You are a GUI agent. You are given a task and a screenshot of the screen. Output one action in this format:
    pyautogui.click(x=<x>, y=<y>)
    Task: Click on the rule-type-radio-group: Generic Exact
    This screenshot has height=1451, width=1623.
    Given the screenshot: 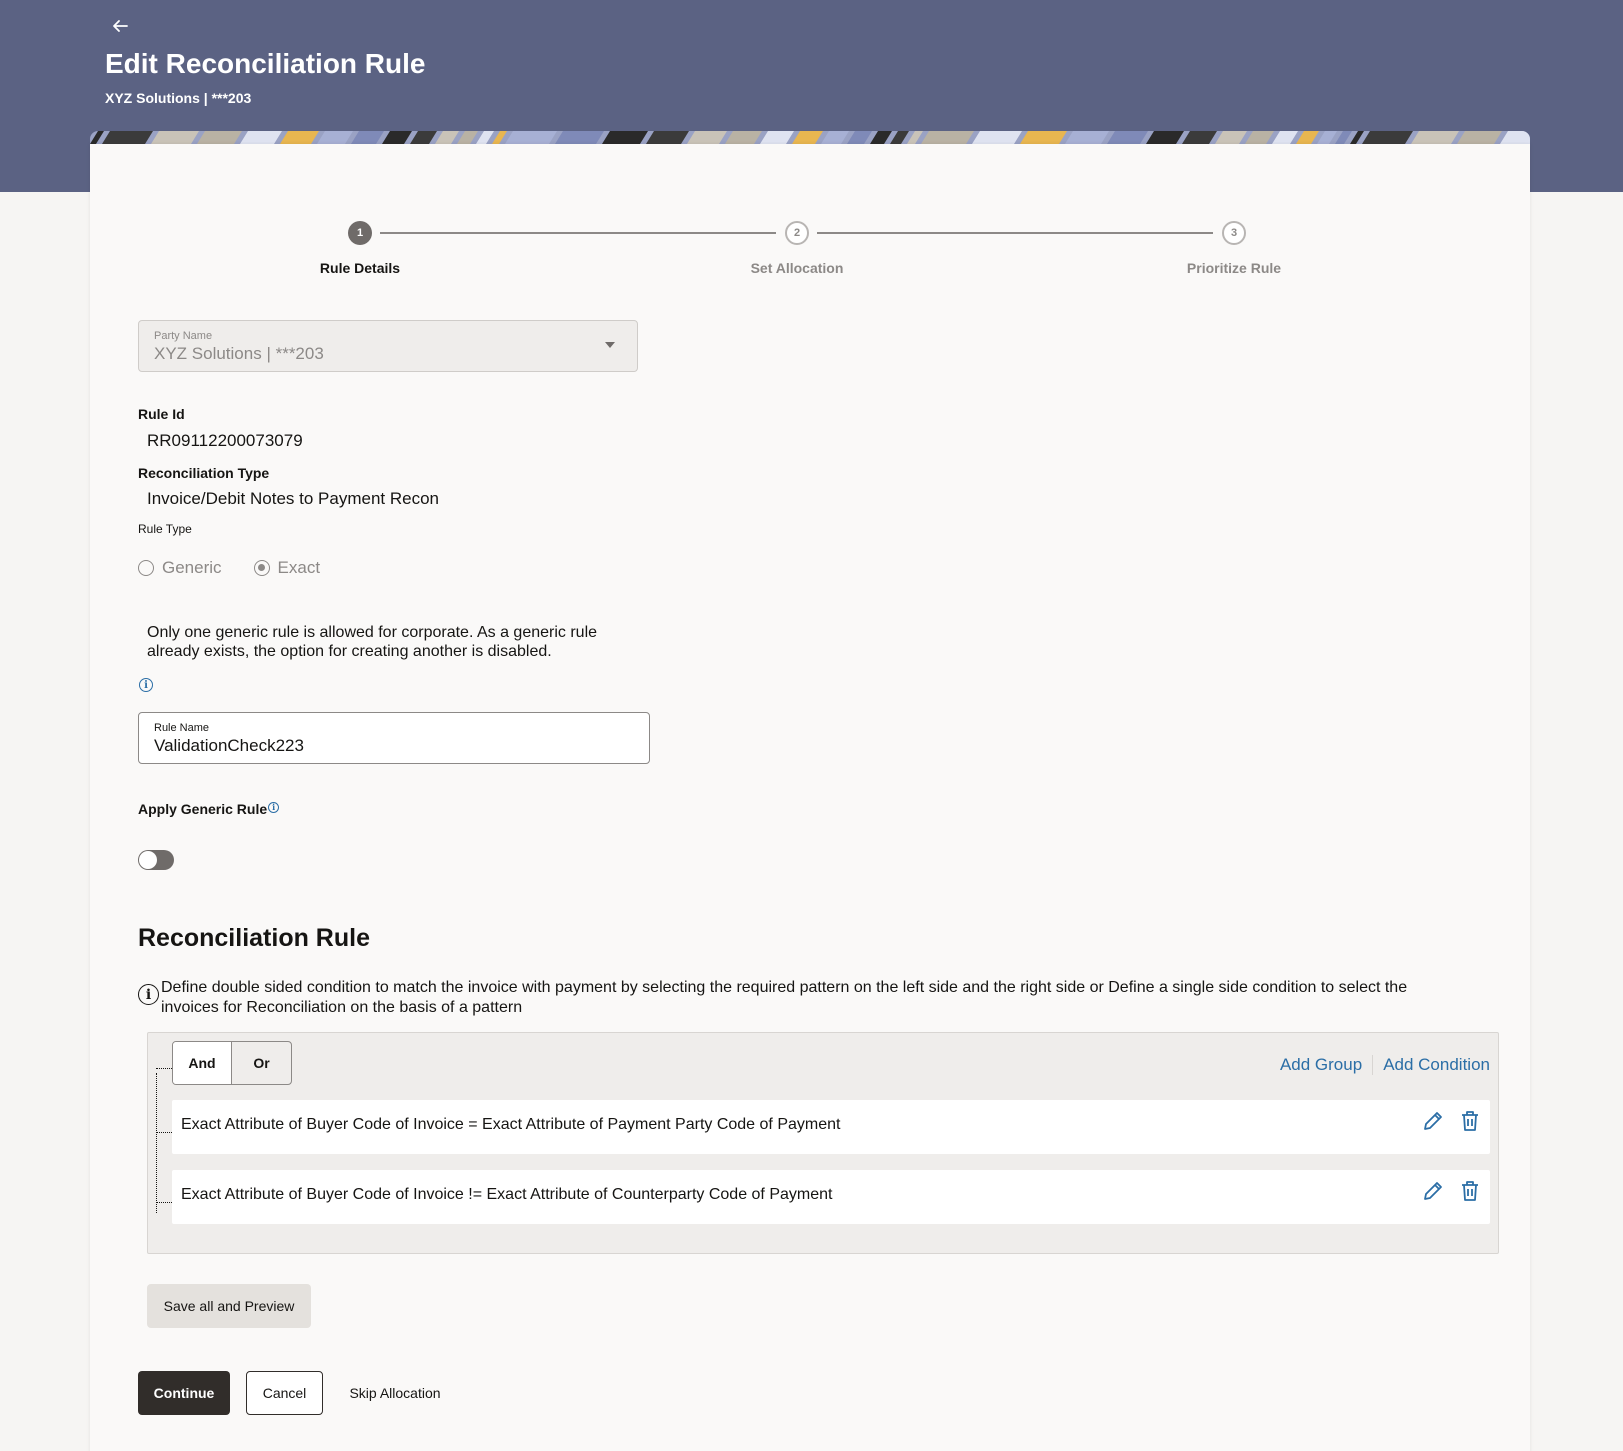 What is the action you would take?
    pyautogui.click(x=245, y=568)
    